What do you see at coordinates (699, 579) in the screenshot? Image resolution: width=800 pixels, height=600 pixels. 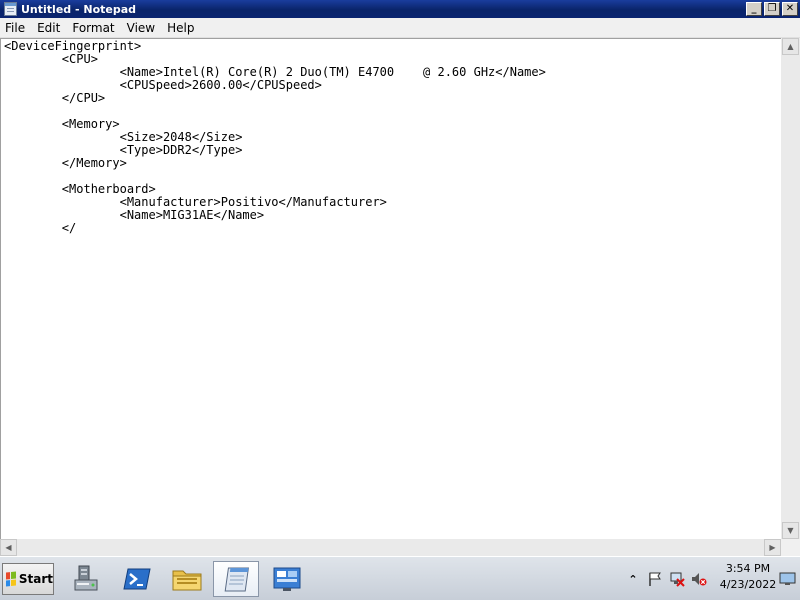 I see `volume-muted-icon` at bounding box center [699, 579].